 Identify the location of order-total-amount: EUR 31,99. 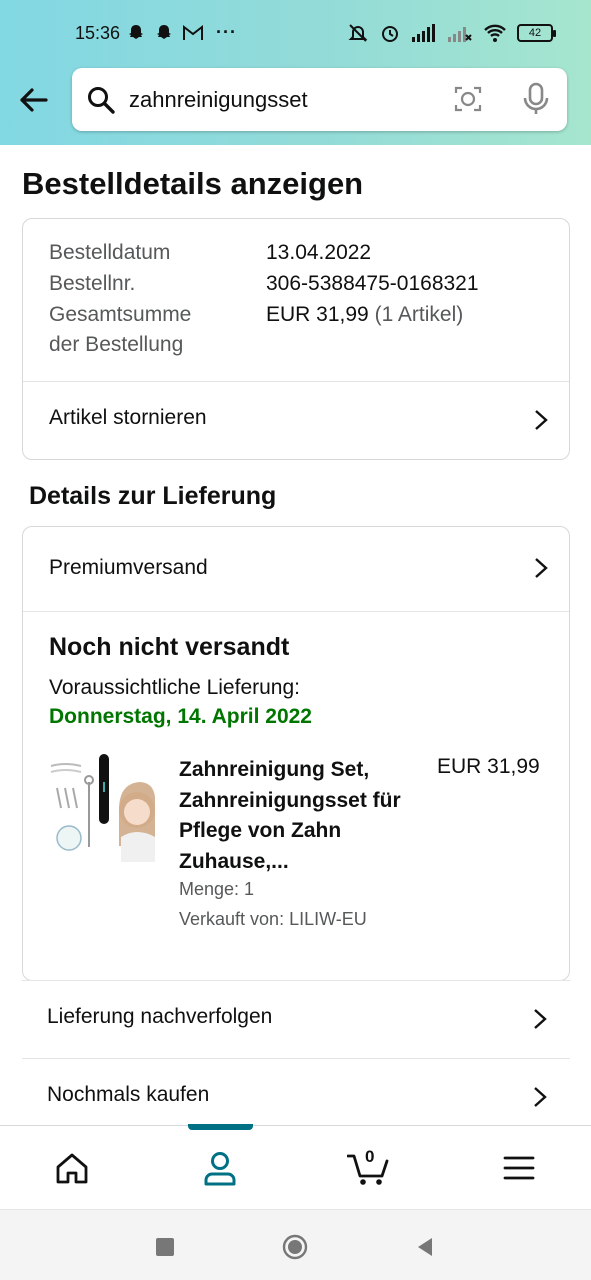
(317, 314).